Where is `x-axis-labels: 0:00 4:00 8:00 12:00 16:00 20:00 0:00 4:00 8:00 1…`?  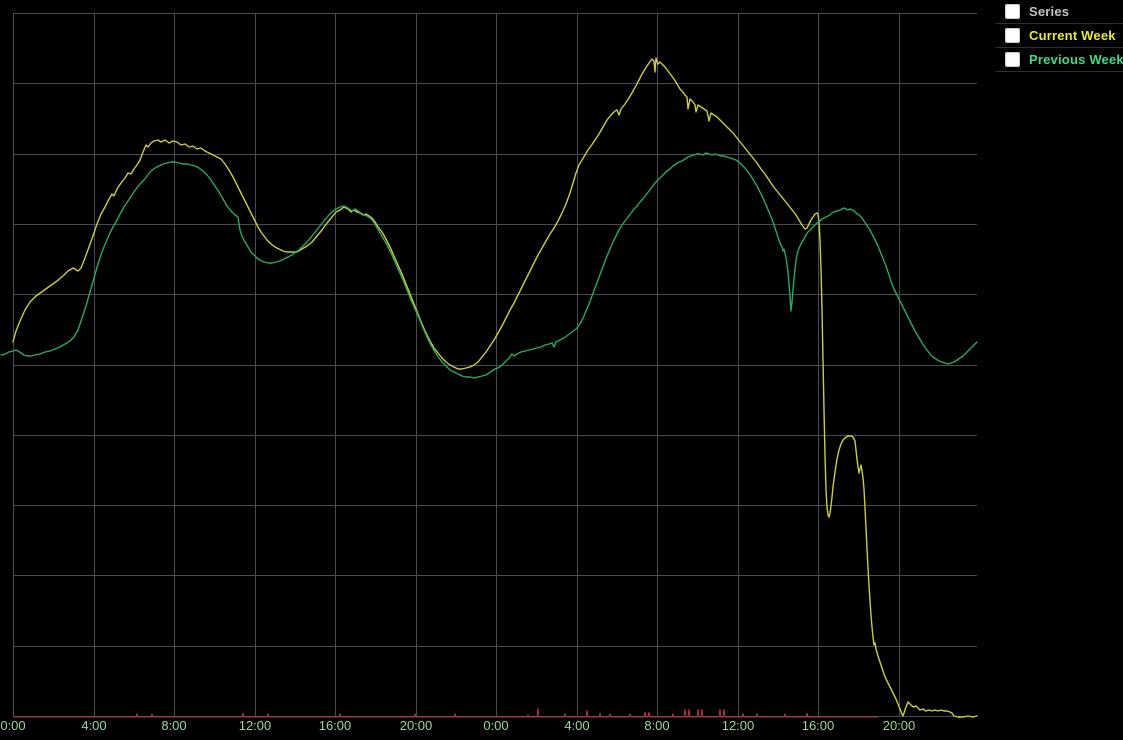
x-axis-labels: 0:00 4:00 8:00 12:00 16:00 20:00 0:00 4:00 8:00 1… is located at coordinates (457, 725).